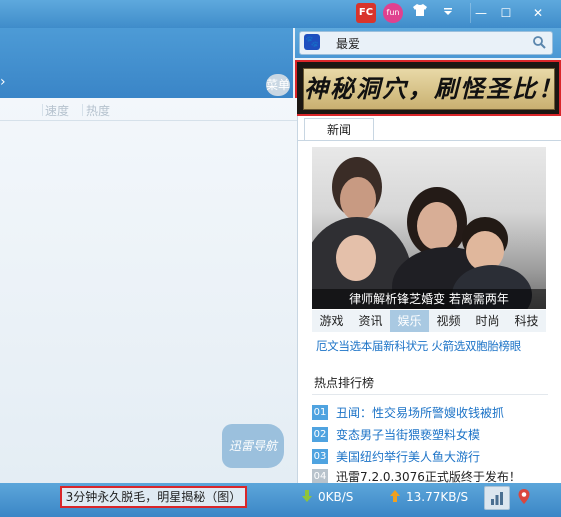 The image size is (561, 517). Describe the element at coordinates (336, 497) in the screenshot. I see `download-speed: 0KB/S` at that location.